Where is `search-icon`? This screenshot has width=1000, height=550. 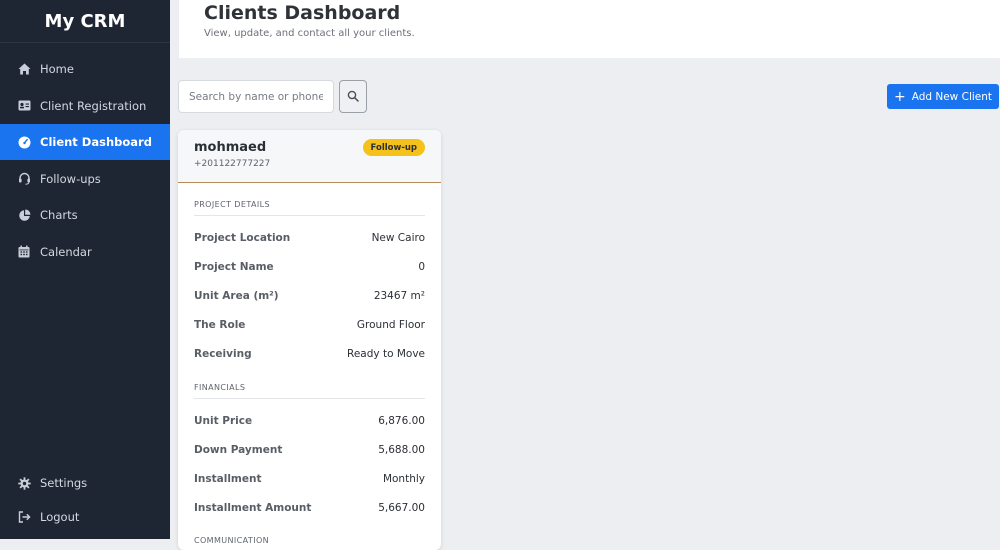
search-icon is located at coordinates (353, 96).